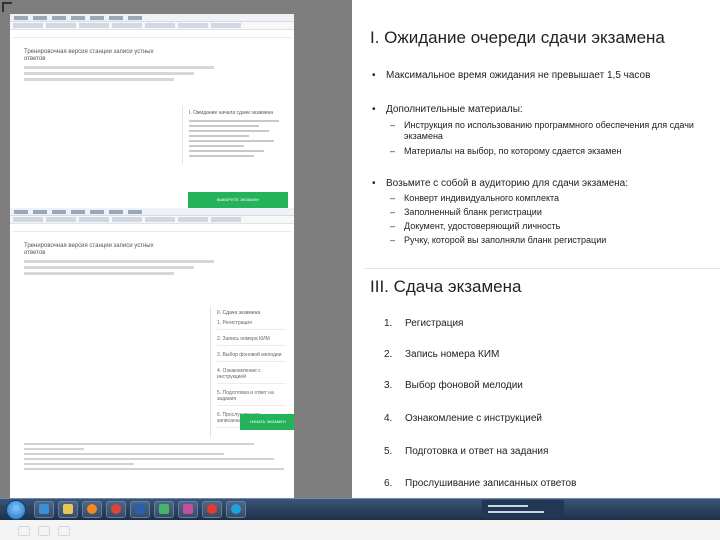  I want to click on start-exam-button: НАЧАТЬ ЭКЗАМЕН, so click(267, 422).